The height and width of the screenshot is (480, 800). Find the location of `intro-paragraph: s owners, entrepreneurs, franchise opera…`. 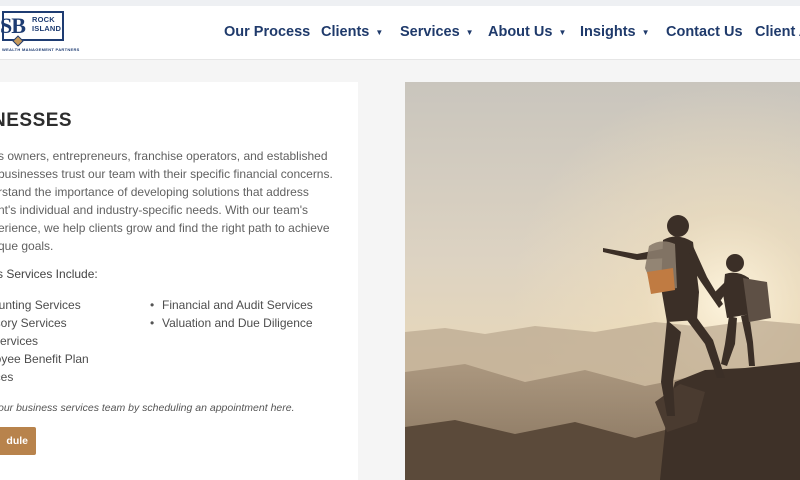

intro-paragraph: s owners, entrepreneurs, franchise opera… is located at coordinates (169, 201).